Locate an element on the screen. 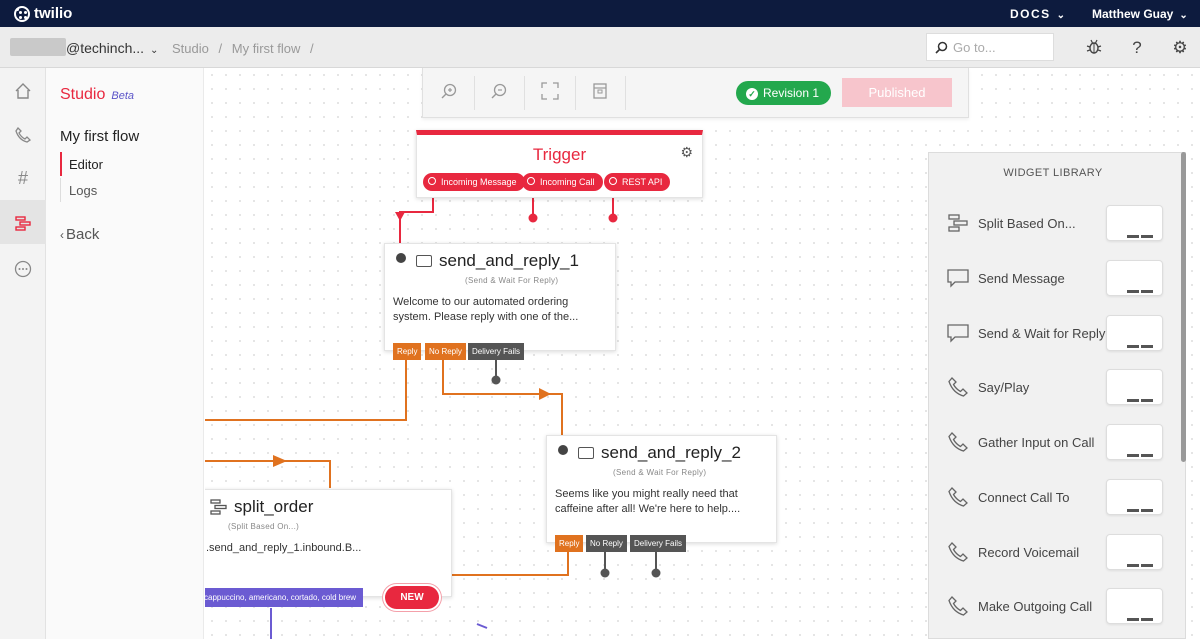  docs-menu: DOCS ⌄ is located at coordinates (1038, 14).